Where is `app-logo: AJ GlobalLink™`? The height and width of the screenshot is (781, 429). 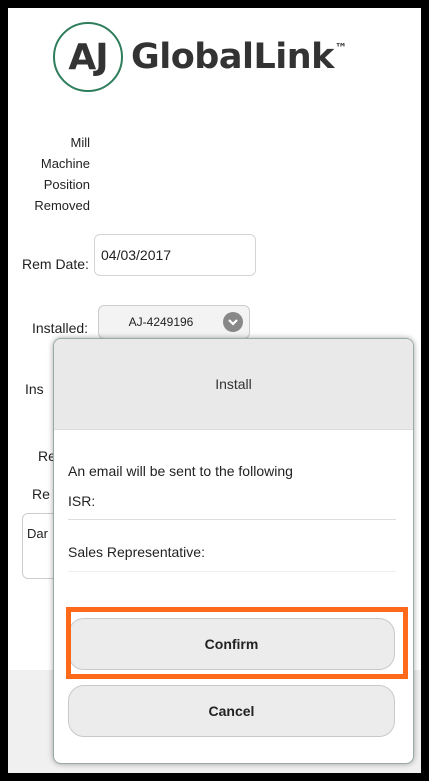 app-logo: AJ GlobalLink™ is located at coordinates (200, 57).